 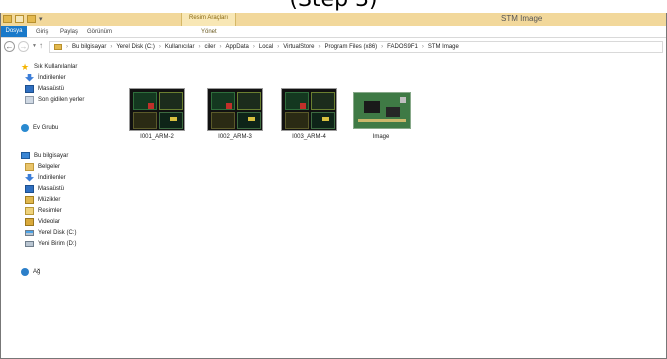 I want to click on breadcrumb-item: Bu bilgisayar, so click(x=89, y=47).